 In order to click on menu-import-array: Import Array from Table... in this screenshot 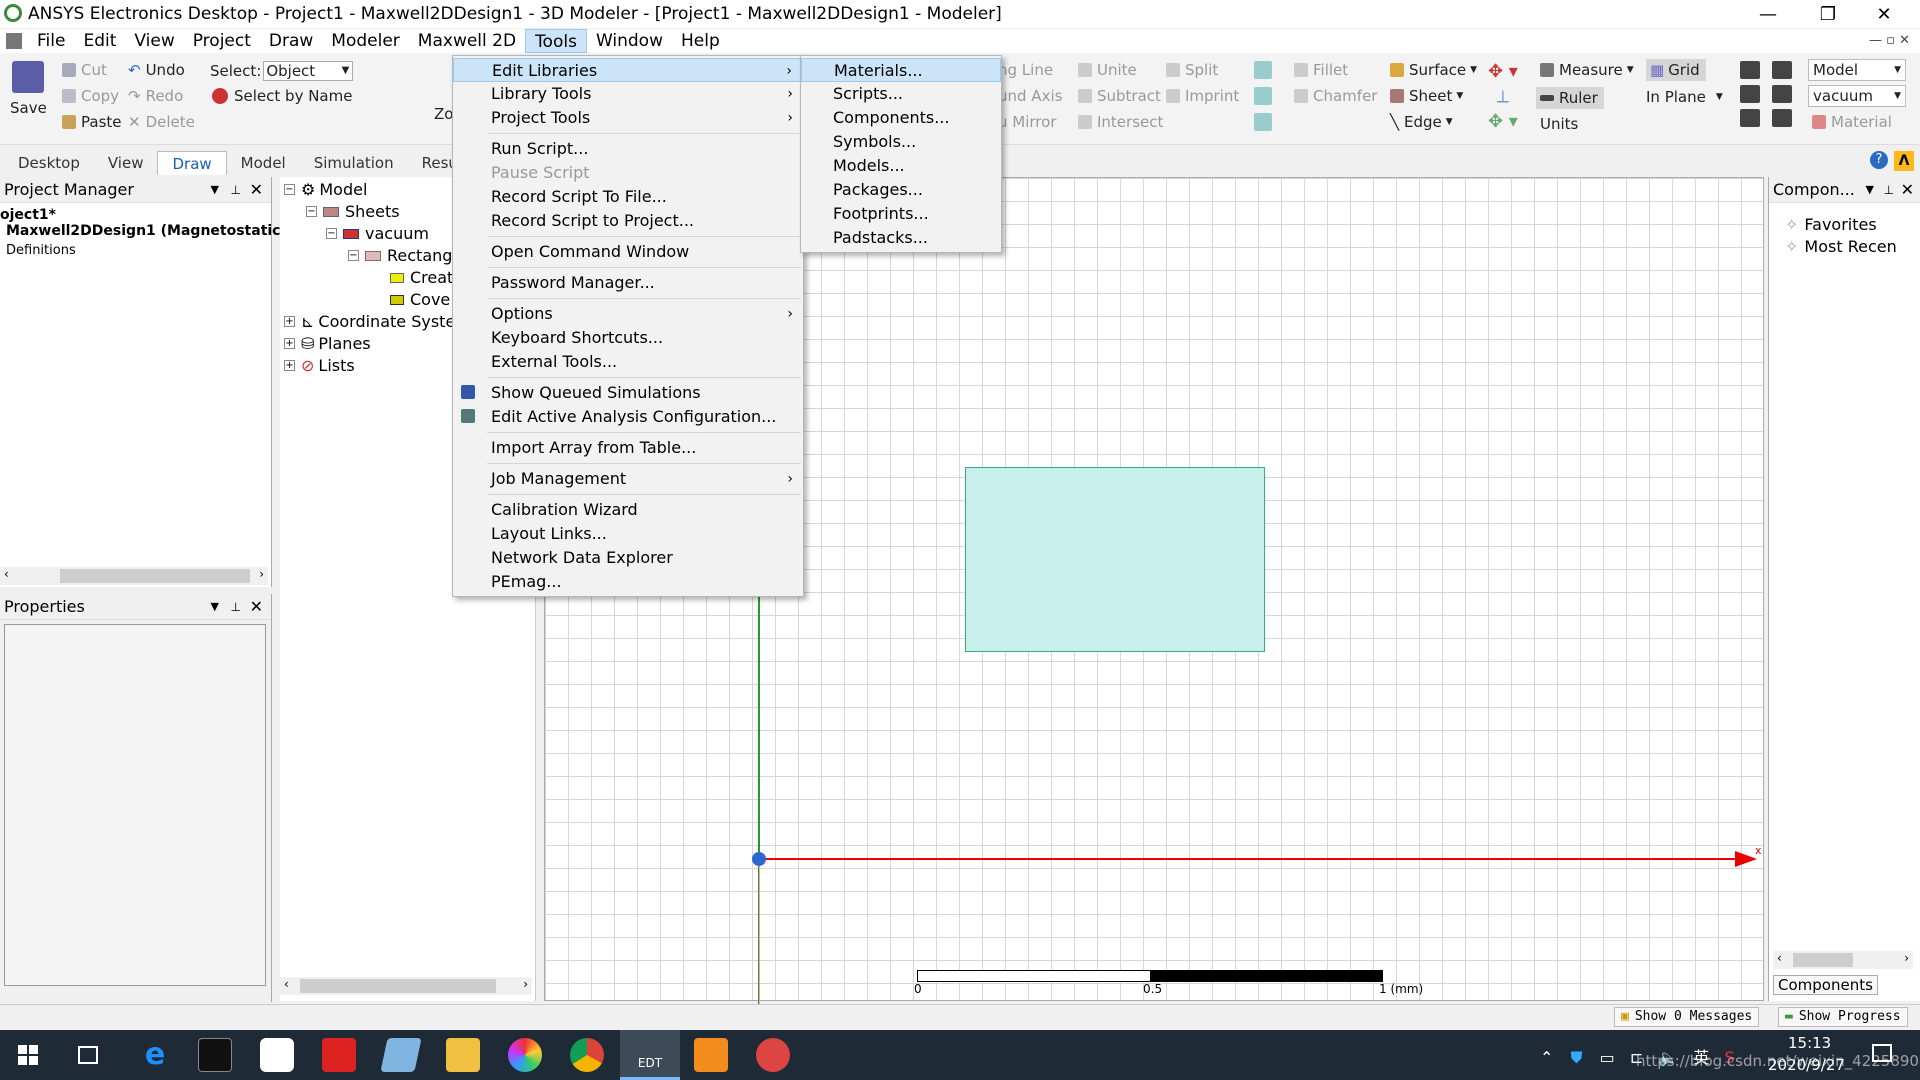, I will do `click(628, 448)`.